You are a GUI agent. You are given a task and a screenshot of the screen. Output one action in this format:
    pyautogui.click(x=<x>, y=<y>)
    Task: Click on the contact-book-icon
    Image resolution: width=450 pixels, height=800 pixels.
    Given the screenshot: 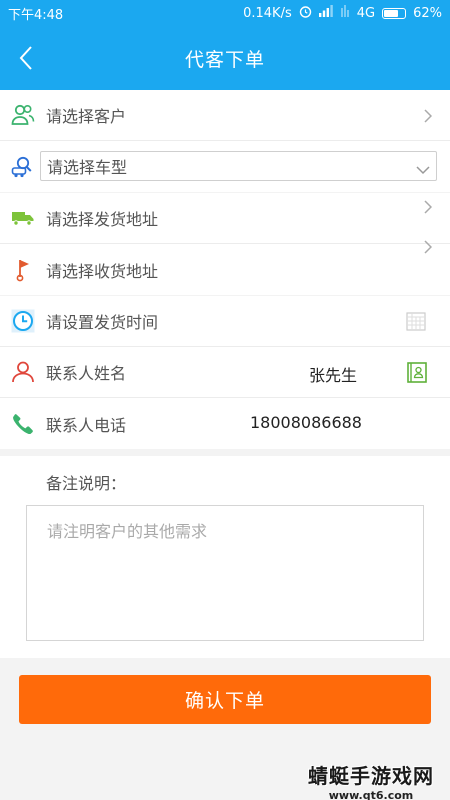 What is the action you would take?
    pyautogui.click(x=417, y=374)
    